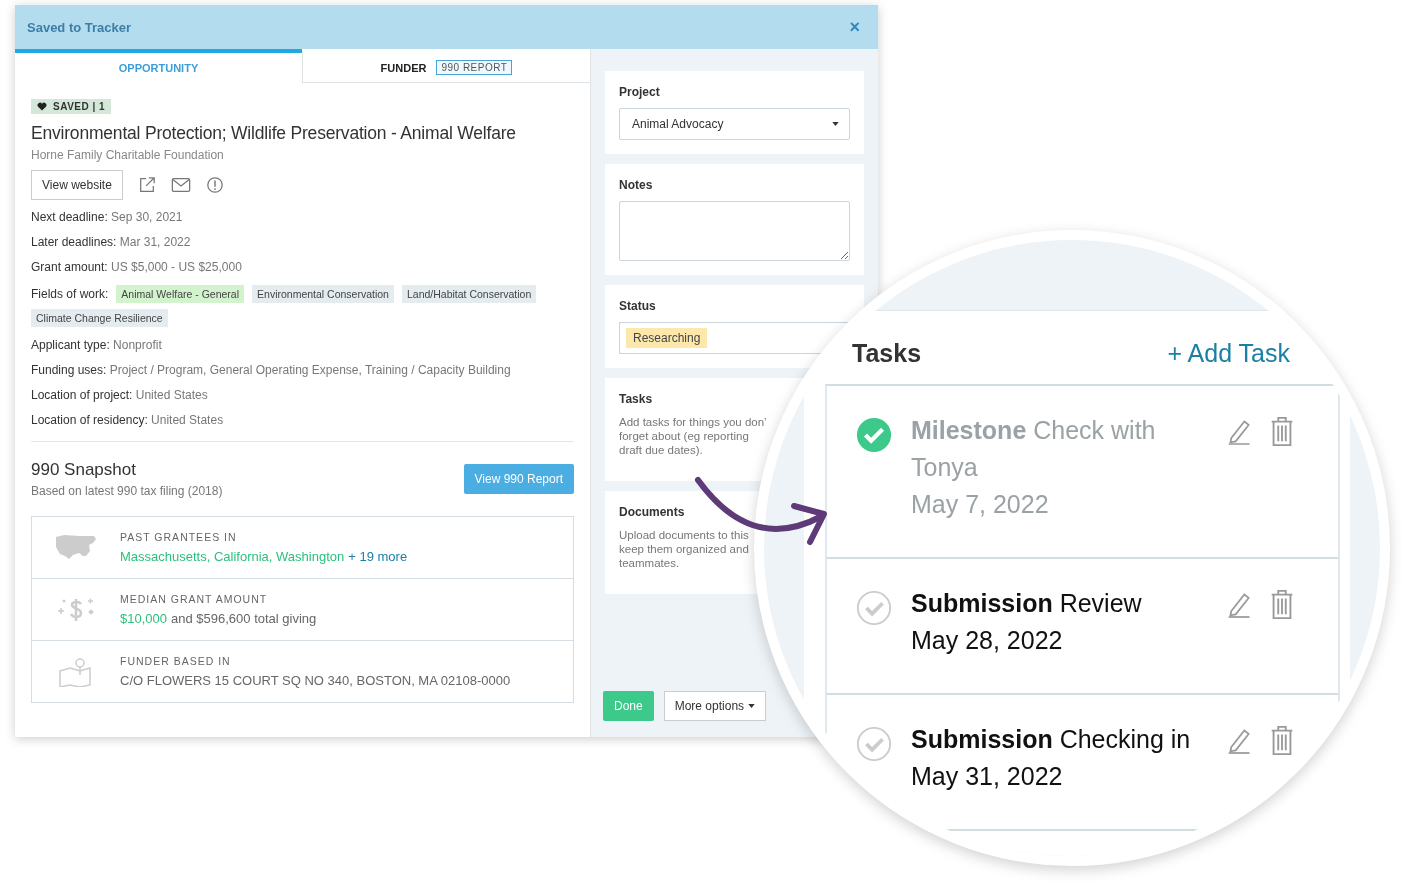 The image size is (1408, 896). Describe the element at coordinates (887, 353) in the screenshot. I see `tasks-heading: Tasks` at that location.